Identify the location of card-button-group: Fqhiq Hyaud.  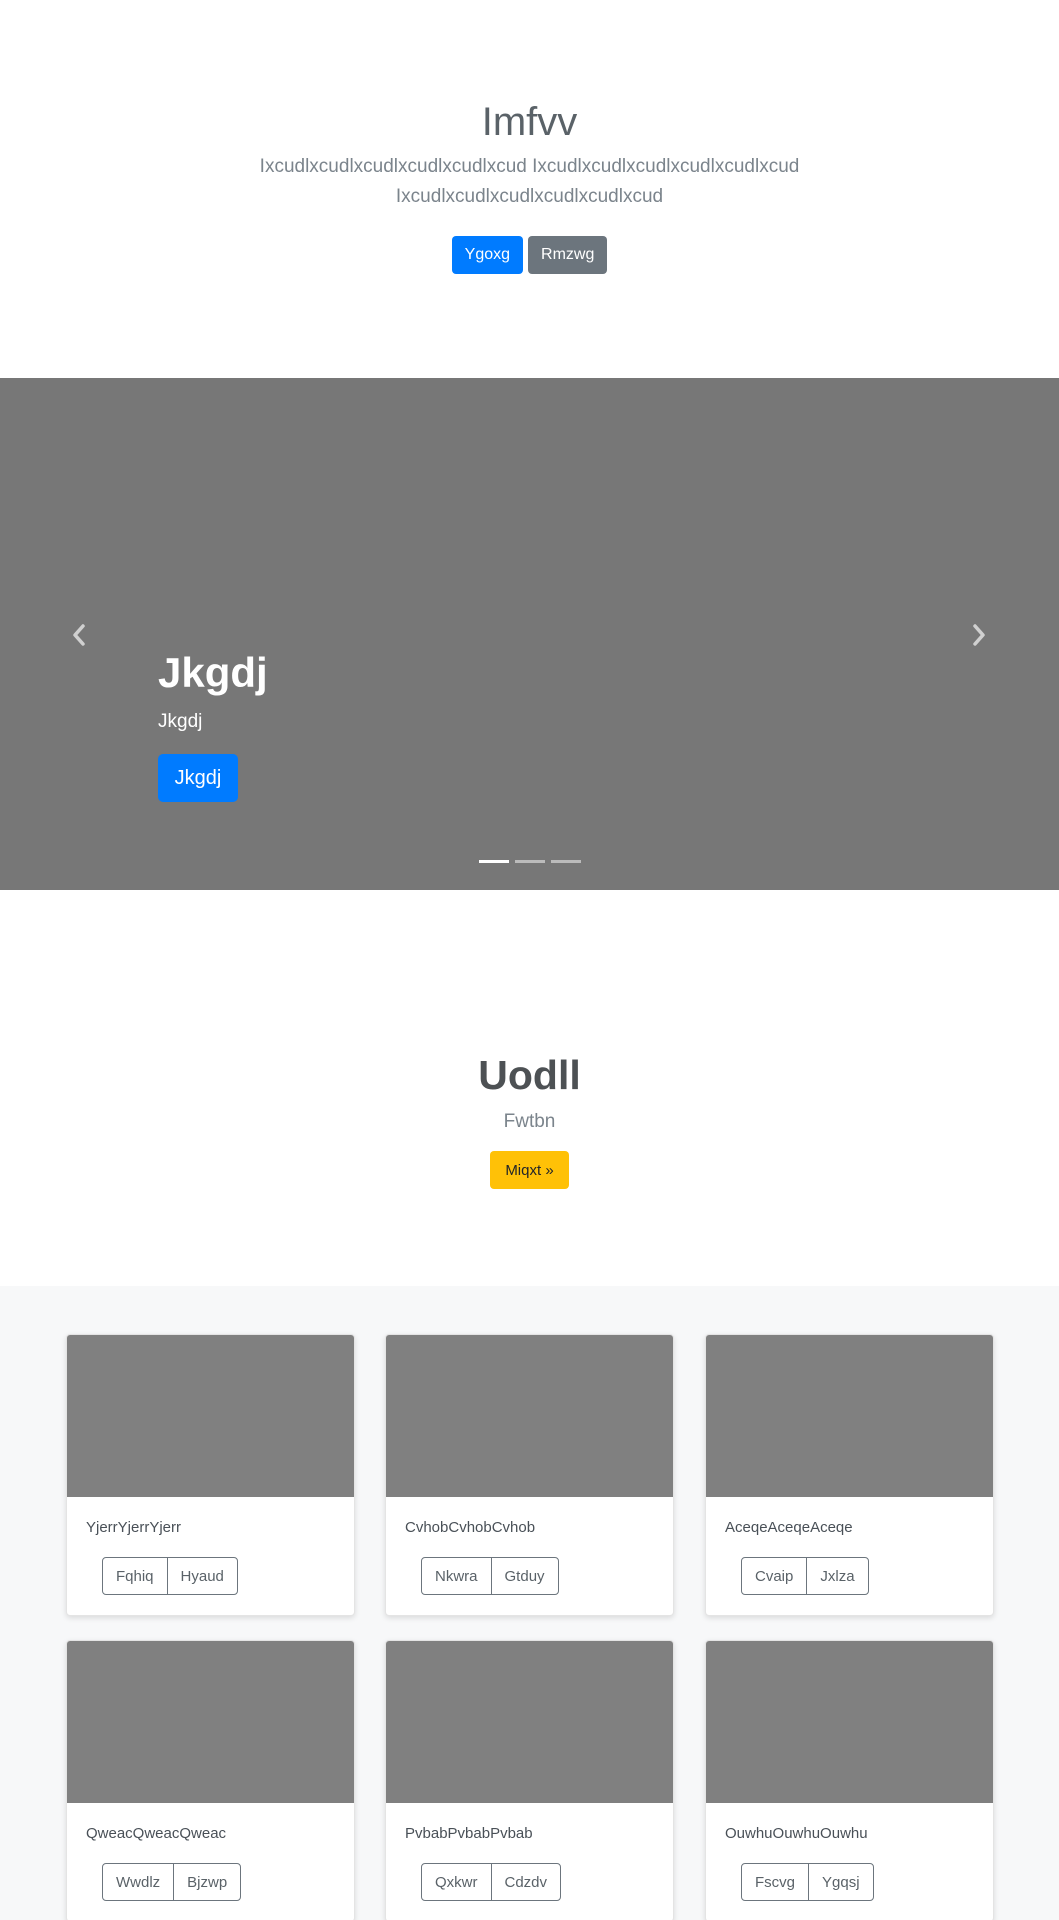
(170, 1576).